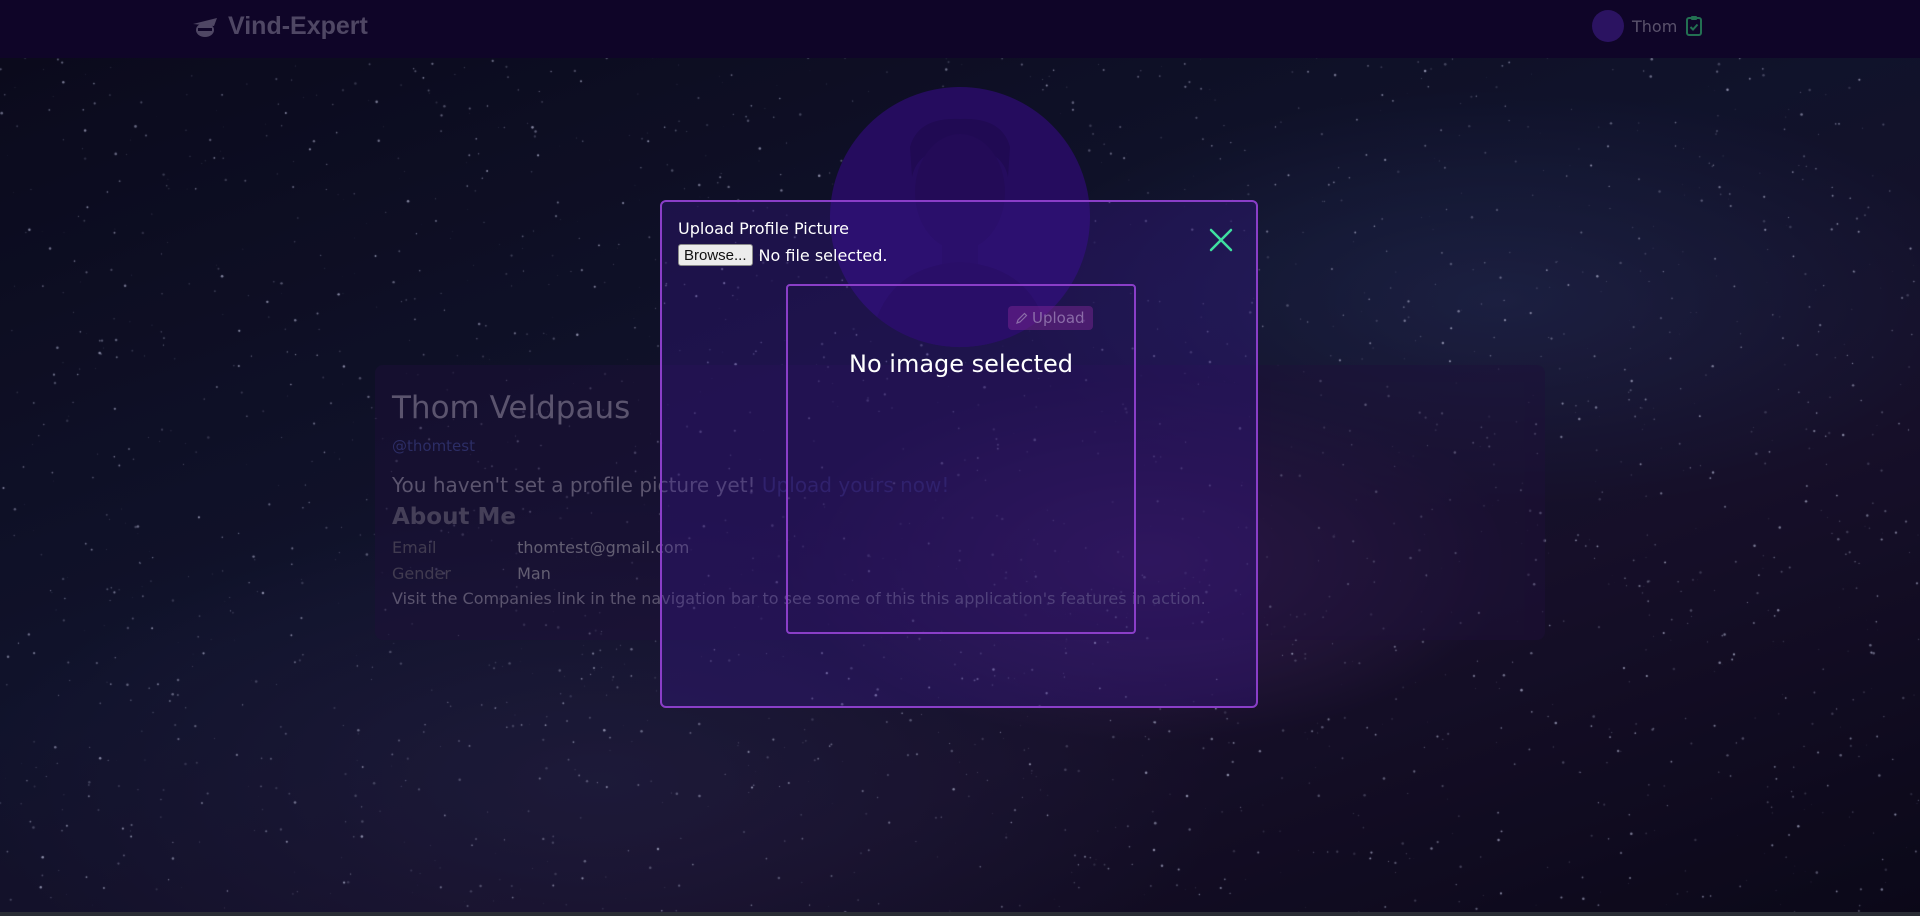  Describe the element at coordinates (823, 255) in the screenshot. I see `file-status: No file selected.` at that location.